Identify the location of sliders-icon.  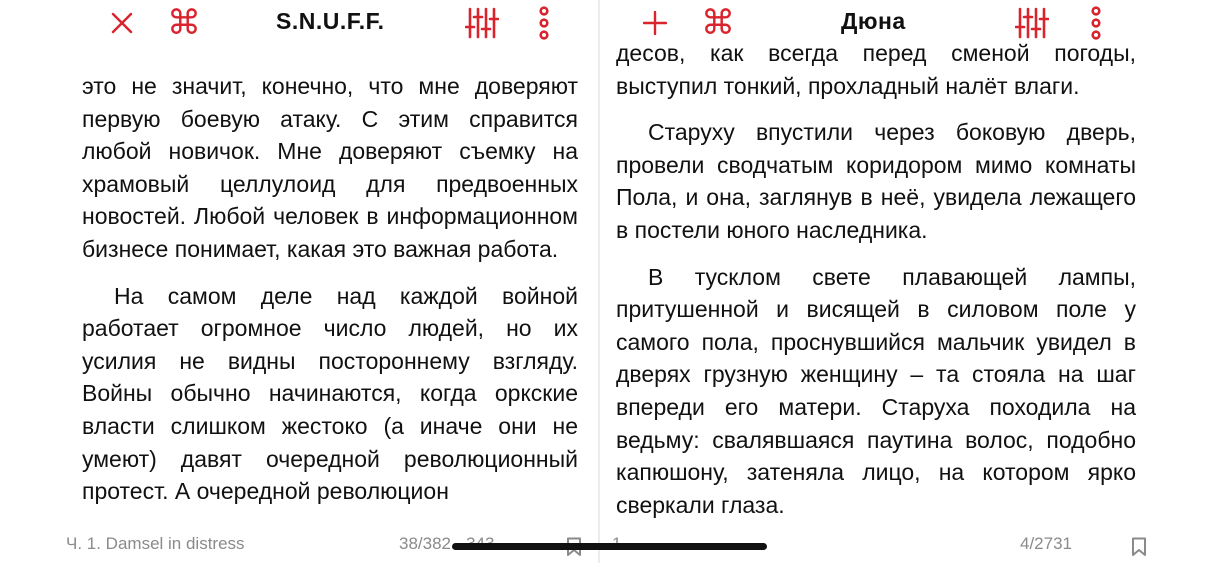
(482, 23).